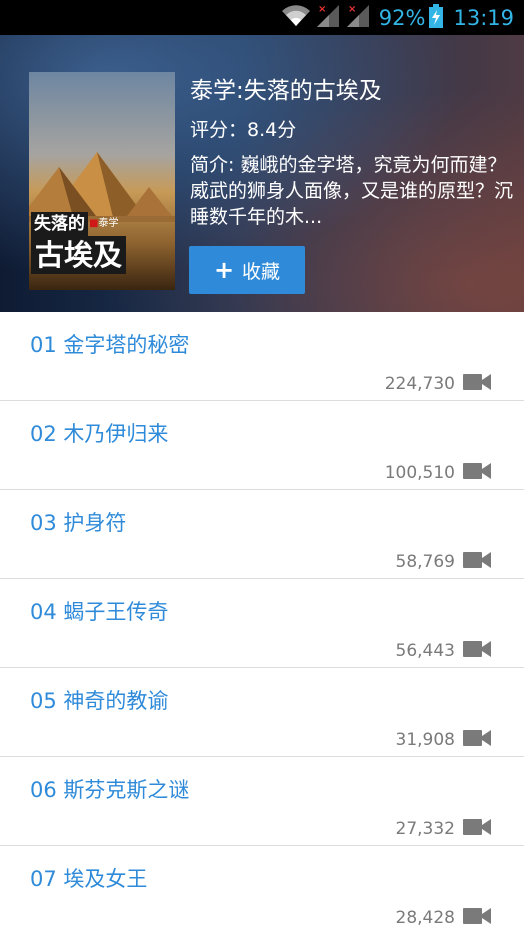  What do you see at coordinates (78, 523) in the screenshot?
I see `episode-title: 03 护身符` at bounding box center [78, 523].